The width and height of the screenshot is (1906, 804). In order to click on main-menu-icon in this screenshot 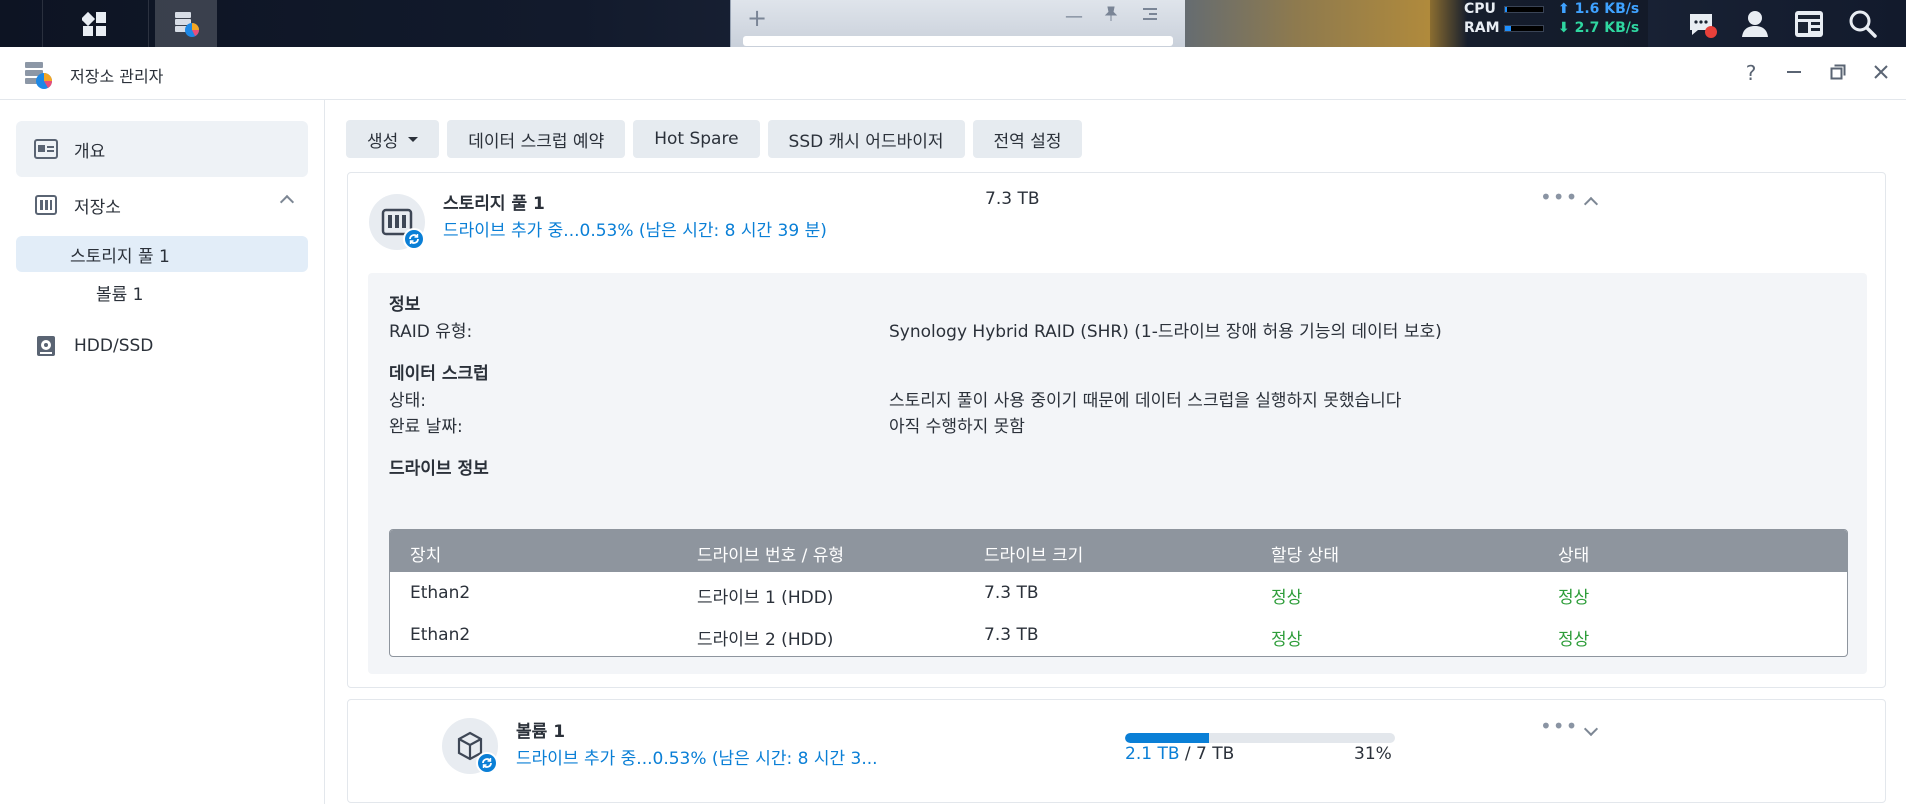, I will do `click(93, 23)`.